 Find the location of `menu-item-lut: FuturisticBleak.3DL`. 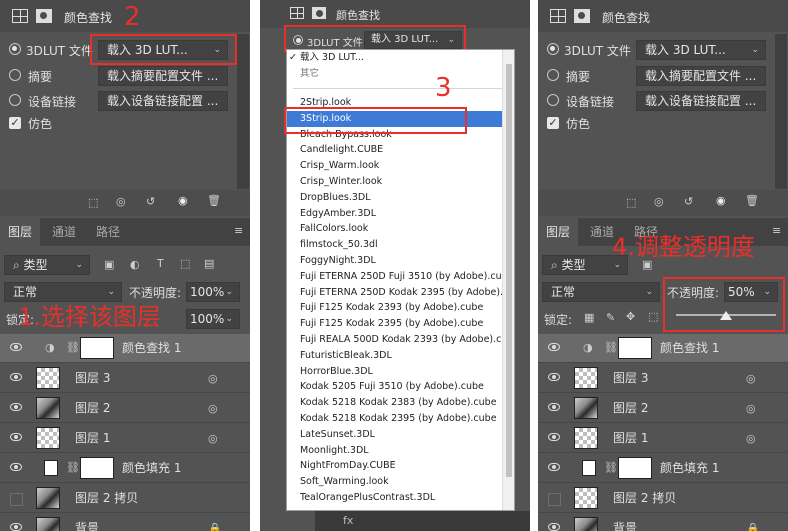

menu-item-lut: FuturisticBleak.3DL is located at coordinates (346, 356).